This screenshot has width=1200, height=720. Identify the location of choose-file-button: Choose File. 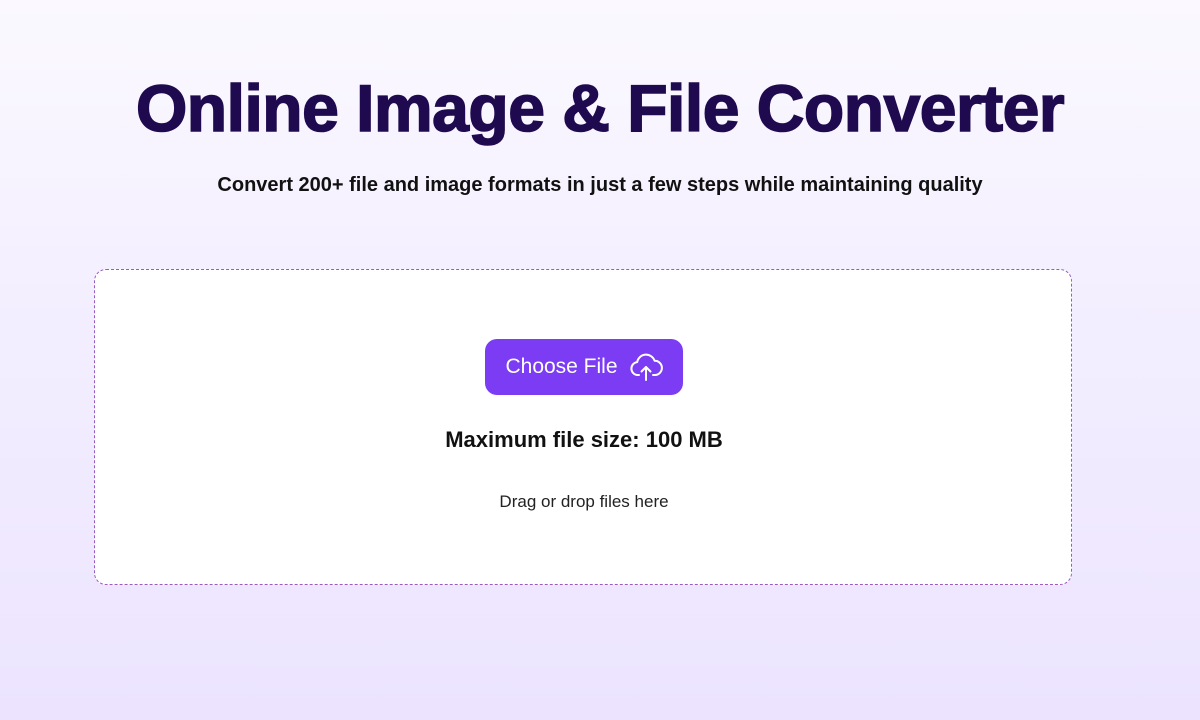
(584, 367).